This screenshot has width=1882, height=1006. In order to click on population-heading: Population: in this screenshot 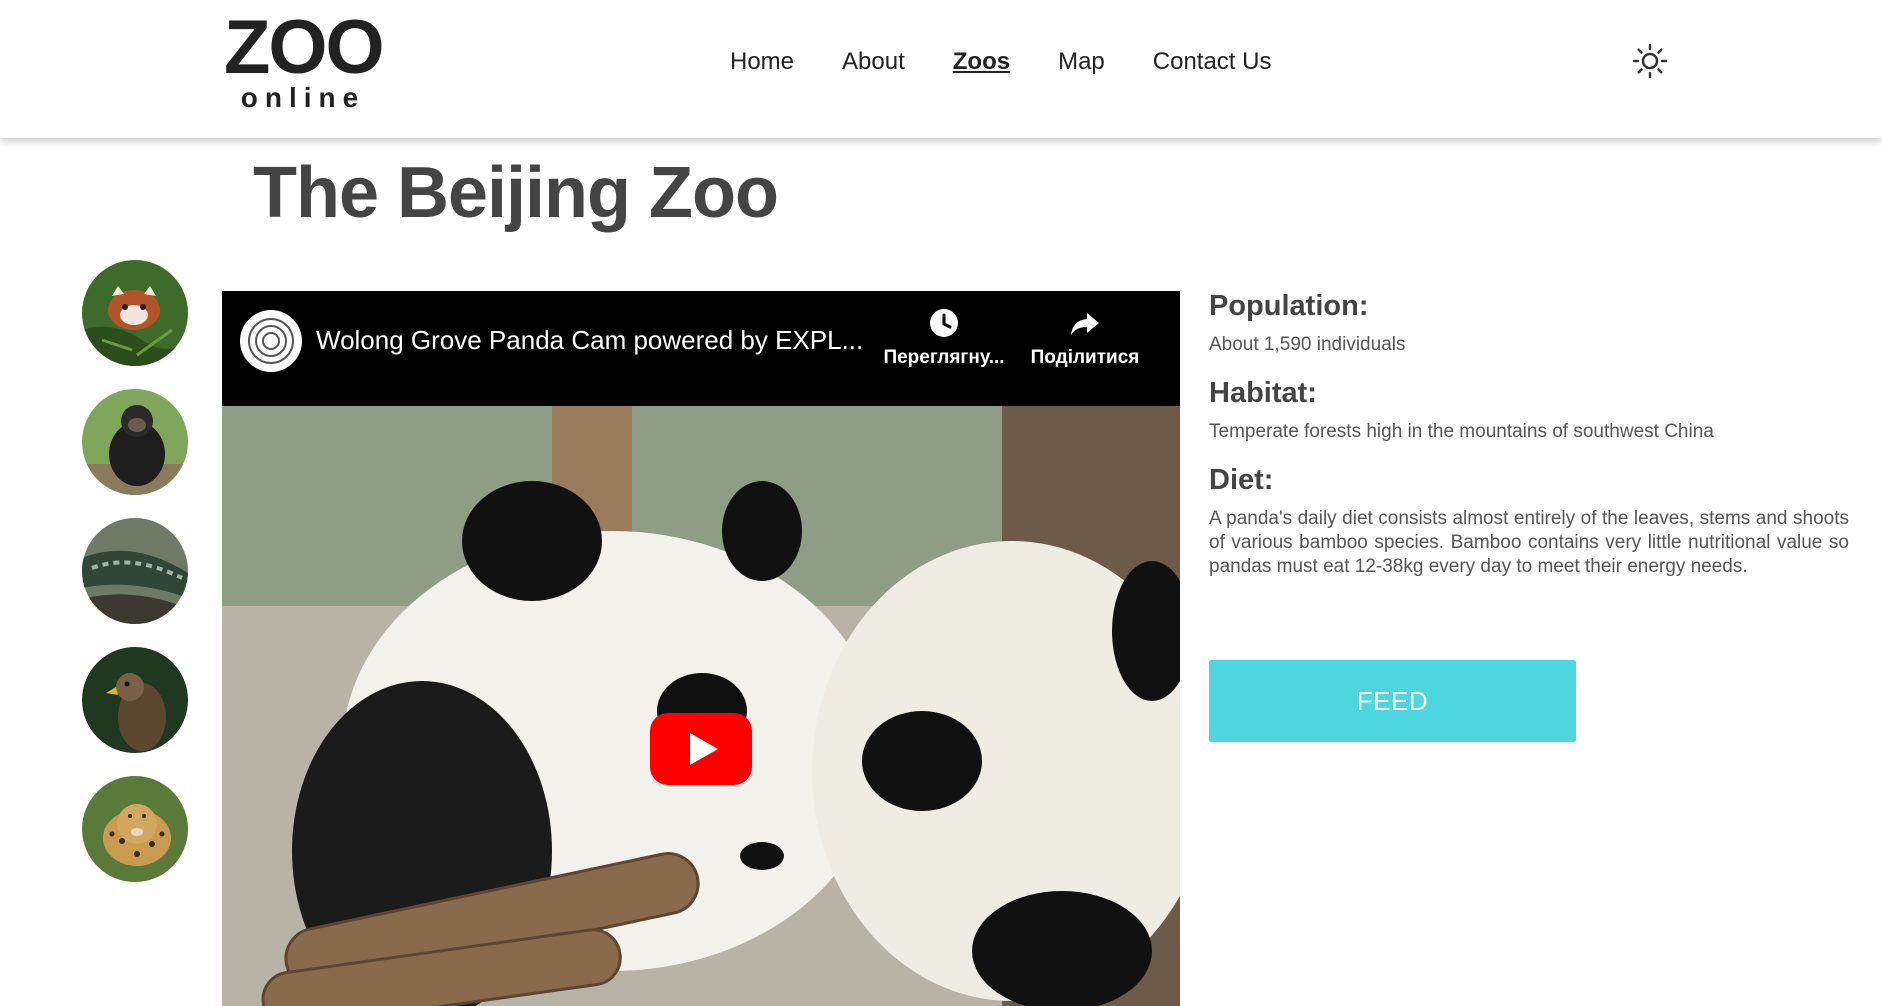, I will do `click(1289, 306)`.